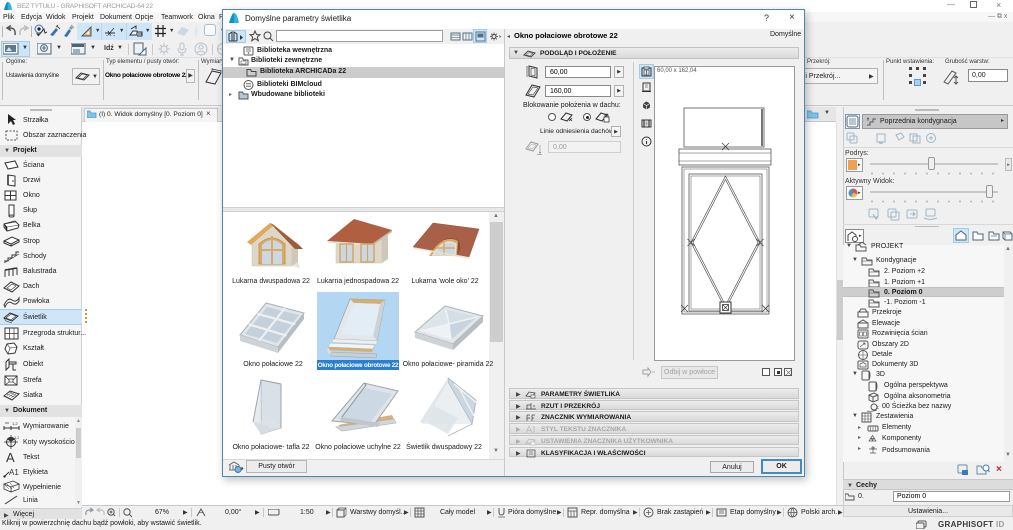 This screenshot has width=1013, height=530. I want to click on svg-text: A1, so click(14, 472).